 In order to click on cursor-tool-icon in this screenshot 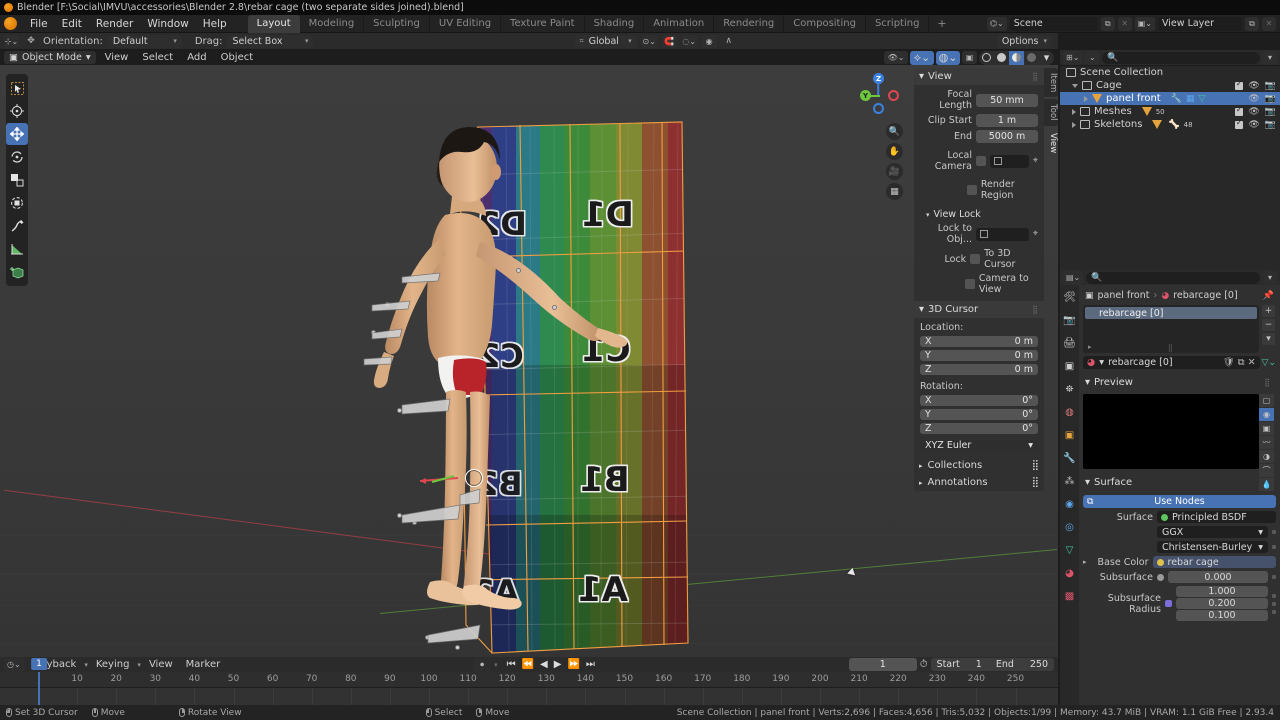, I will do `click(17, 111)`.